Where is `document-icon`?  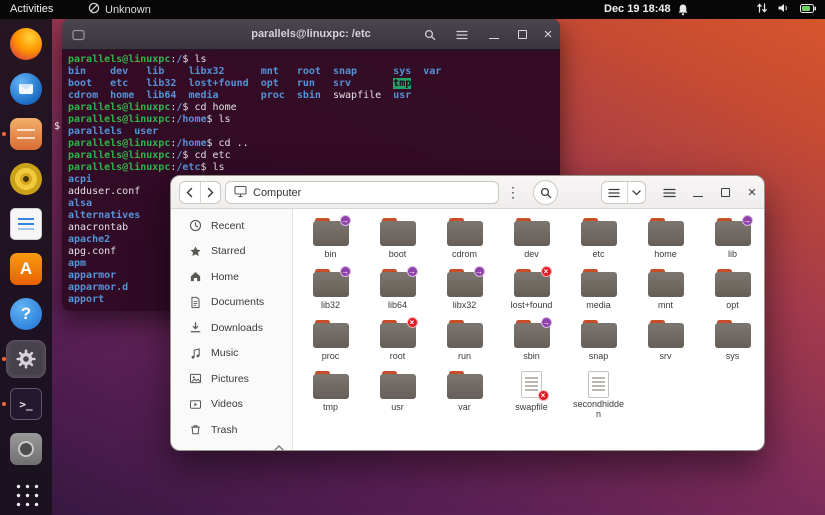
document-icon is located at coordinates (195, 302).